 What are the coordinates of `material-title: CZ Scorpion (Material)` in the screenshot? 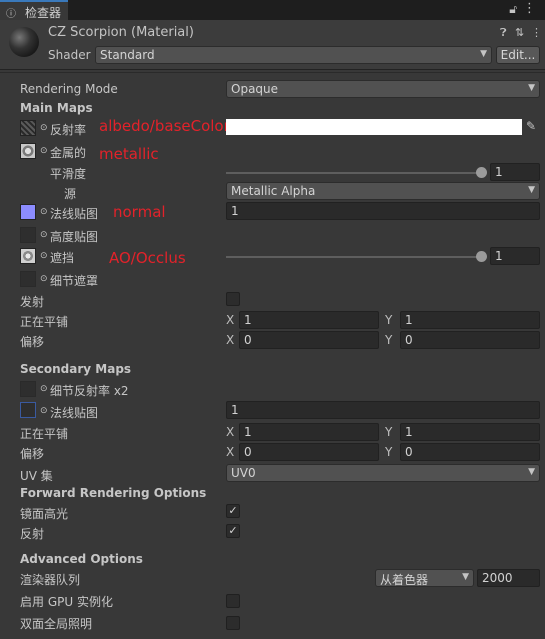 It's located at (121, 32).